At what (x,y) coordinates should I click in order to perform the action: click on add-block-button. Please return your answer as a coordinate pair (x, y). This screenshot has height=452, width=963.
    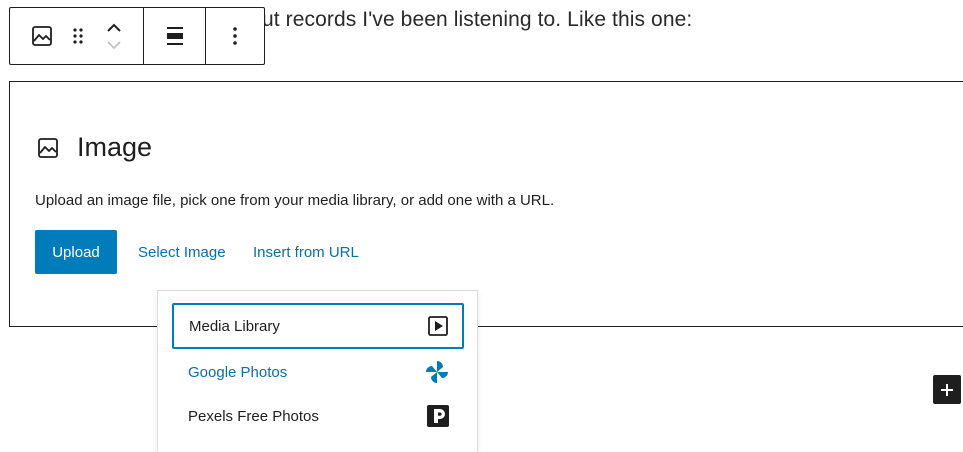
    Looking at the image, I should click on (947, 389).